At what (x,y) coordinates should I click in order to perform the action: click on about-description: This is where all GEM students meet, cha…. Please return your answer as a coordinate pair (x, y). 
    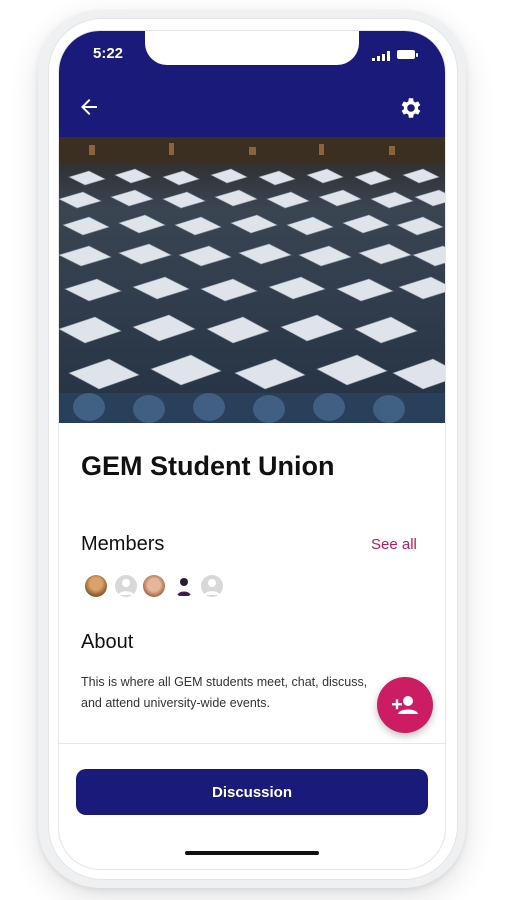
    Looking at the image, I should click on (224, 692).